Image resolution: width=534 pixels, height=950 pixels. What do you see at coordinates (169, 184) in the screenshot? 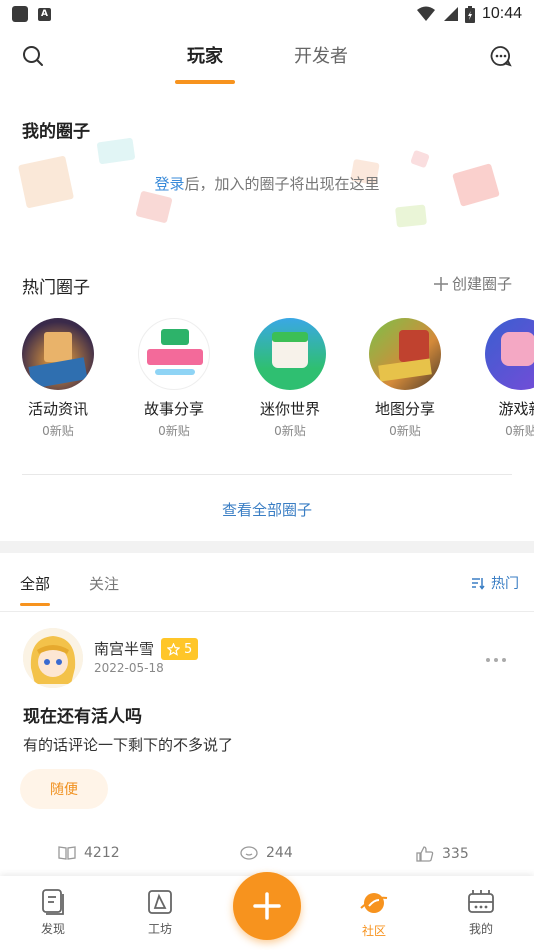
I see `login-link: 登录` at bounding box center [169, 184].